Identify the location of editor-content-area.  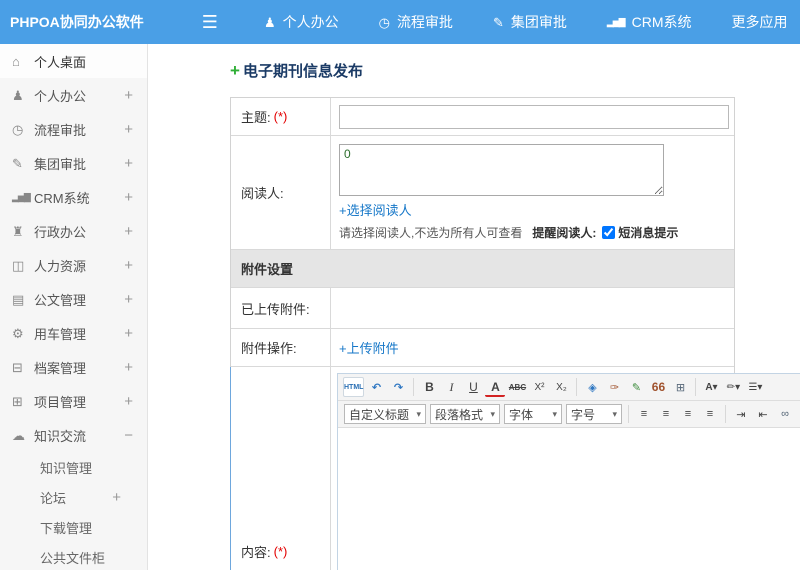
(569, 499).